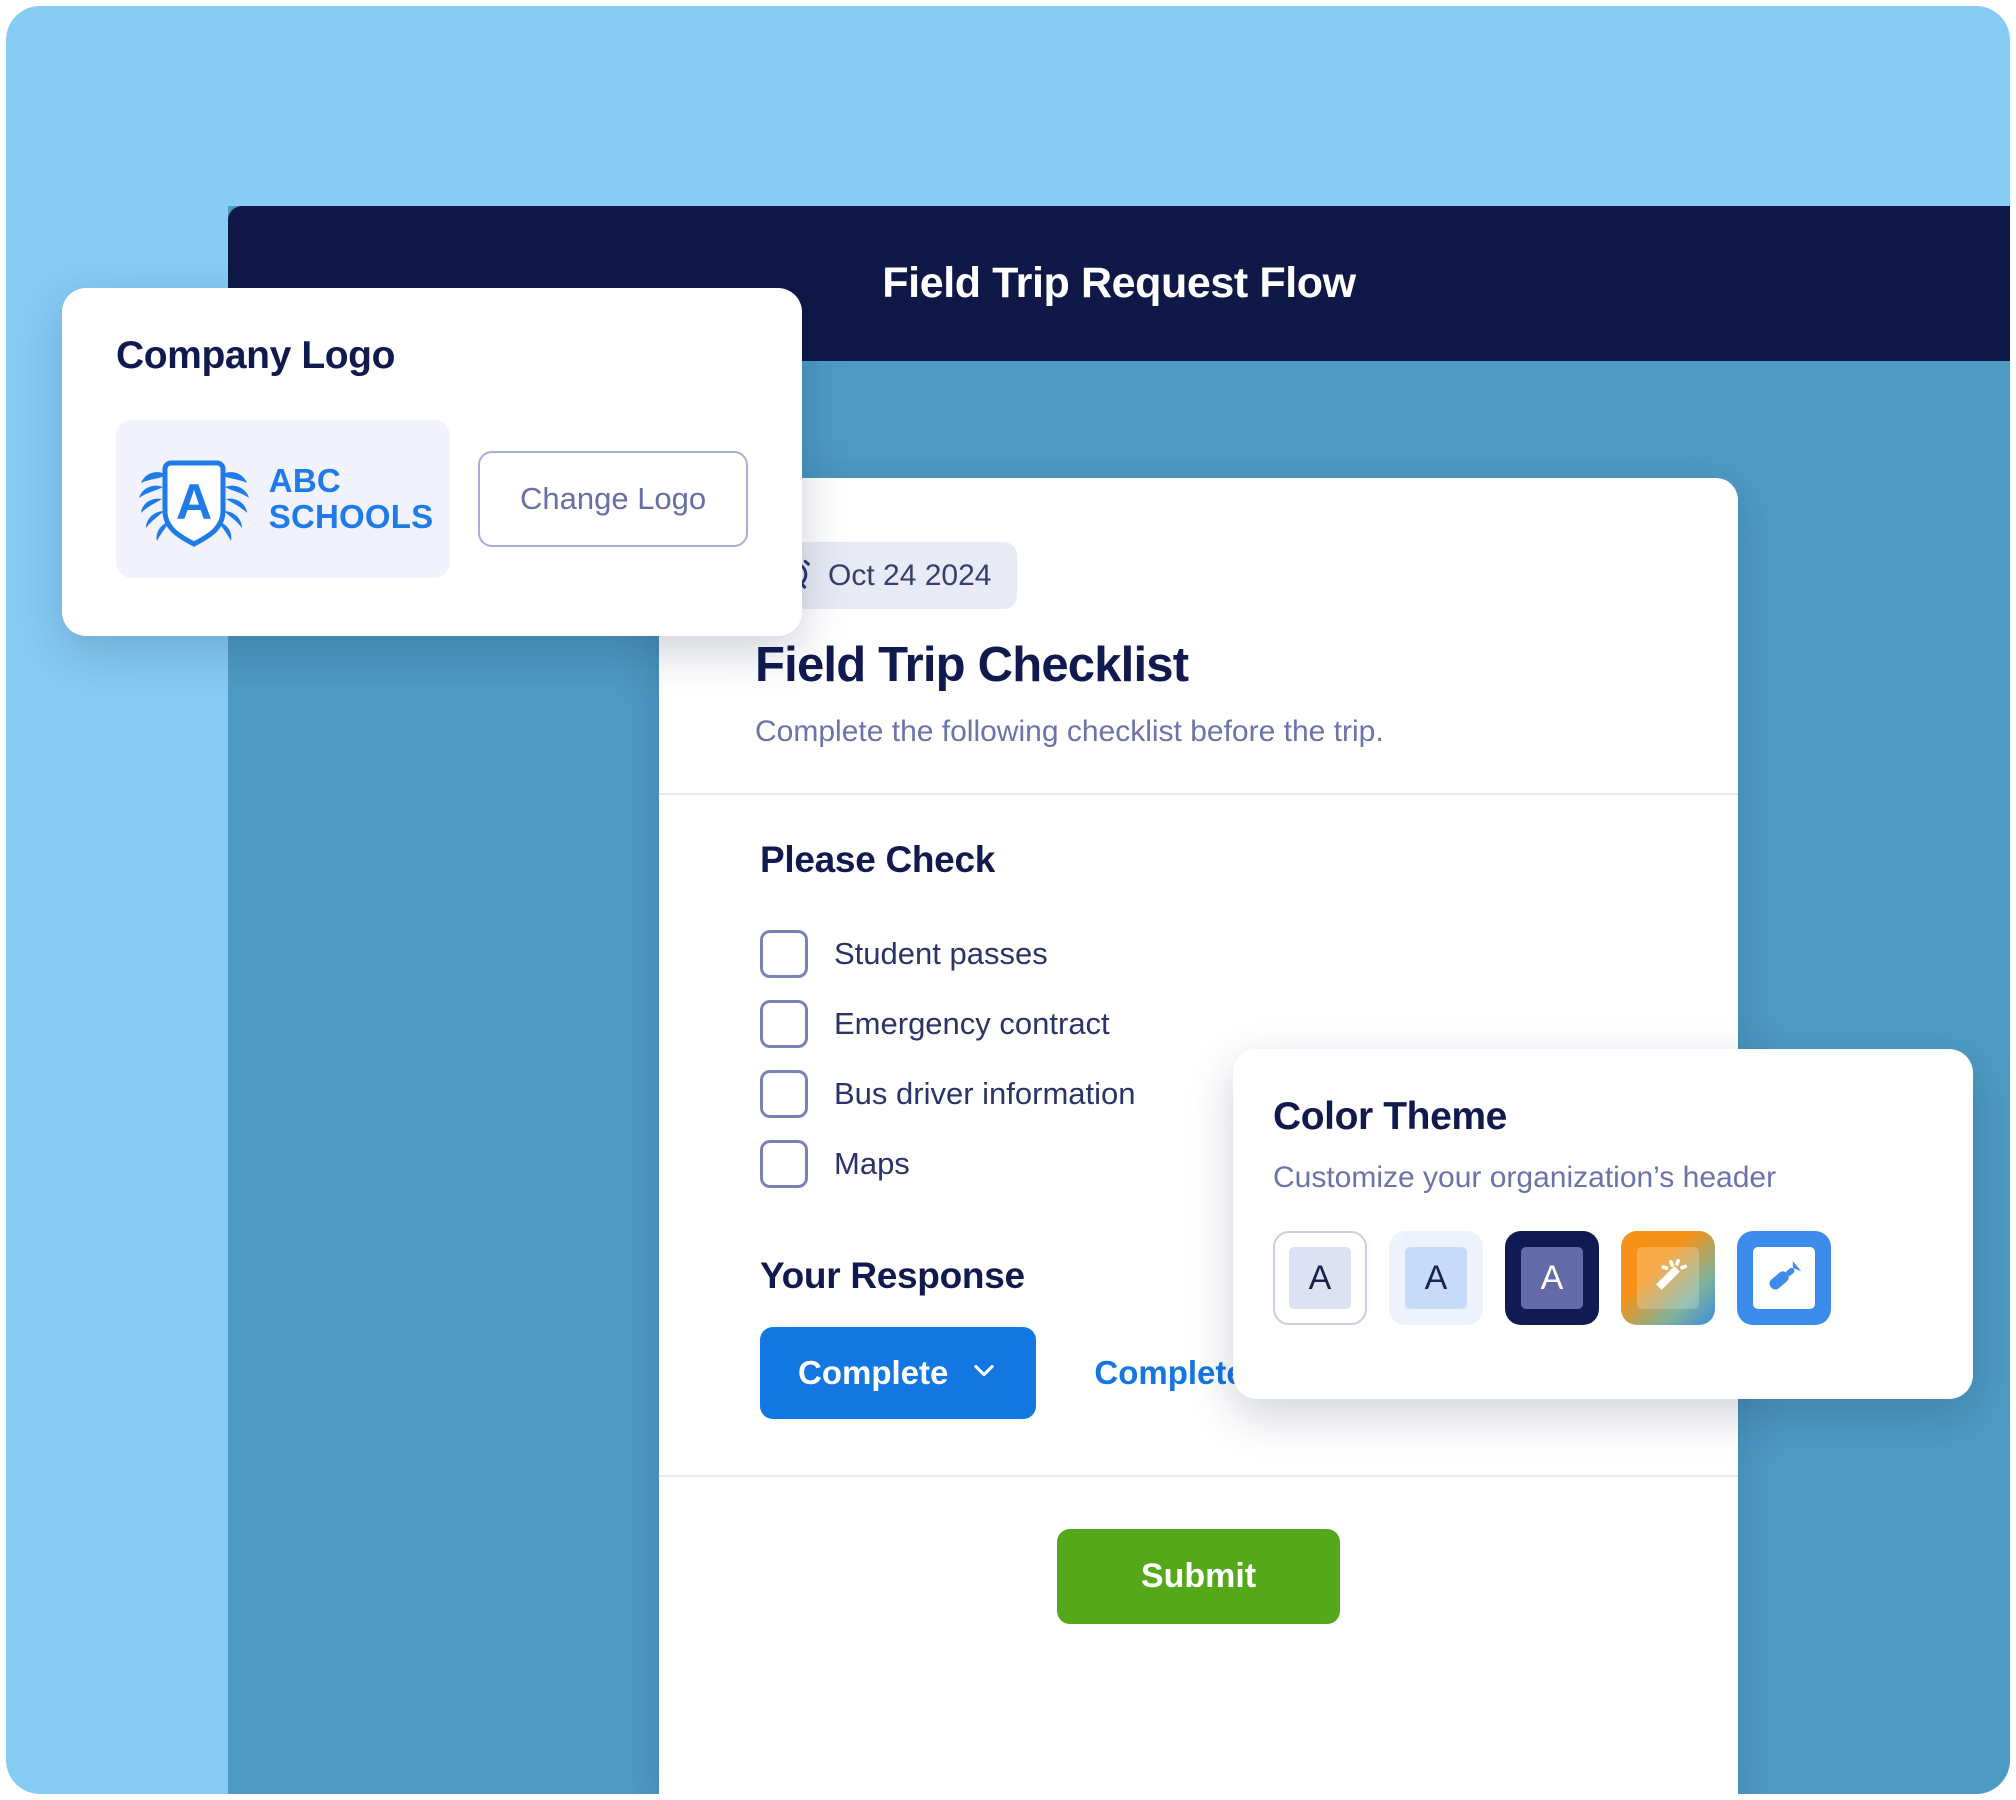 The width and height of the screenshot is (2016, 1800). I want to click on paint-roller-icon, so click(1784, 1278).